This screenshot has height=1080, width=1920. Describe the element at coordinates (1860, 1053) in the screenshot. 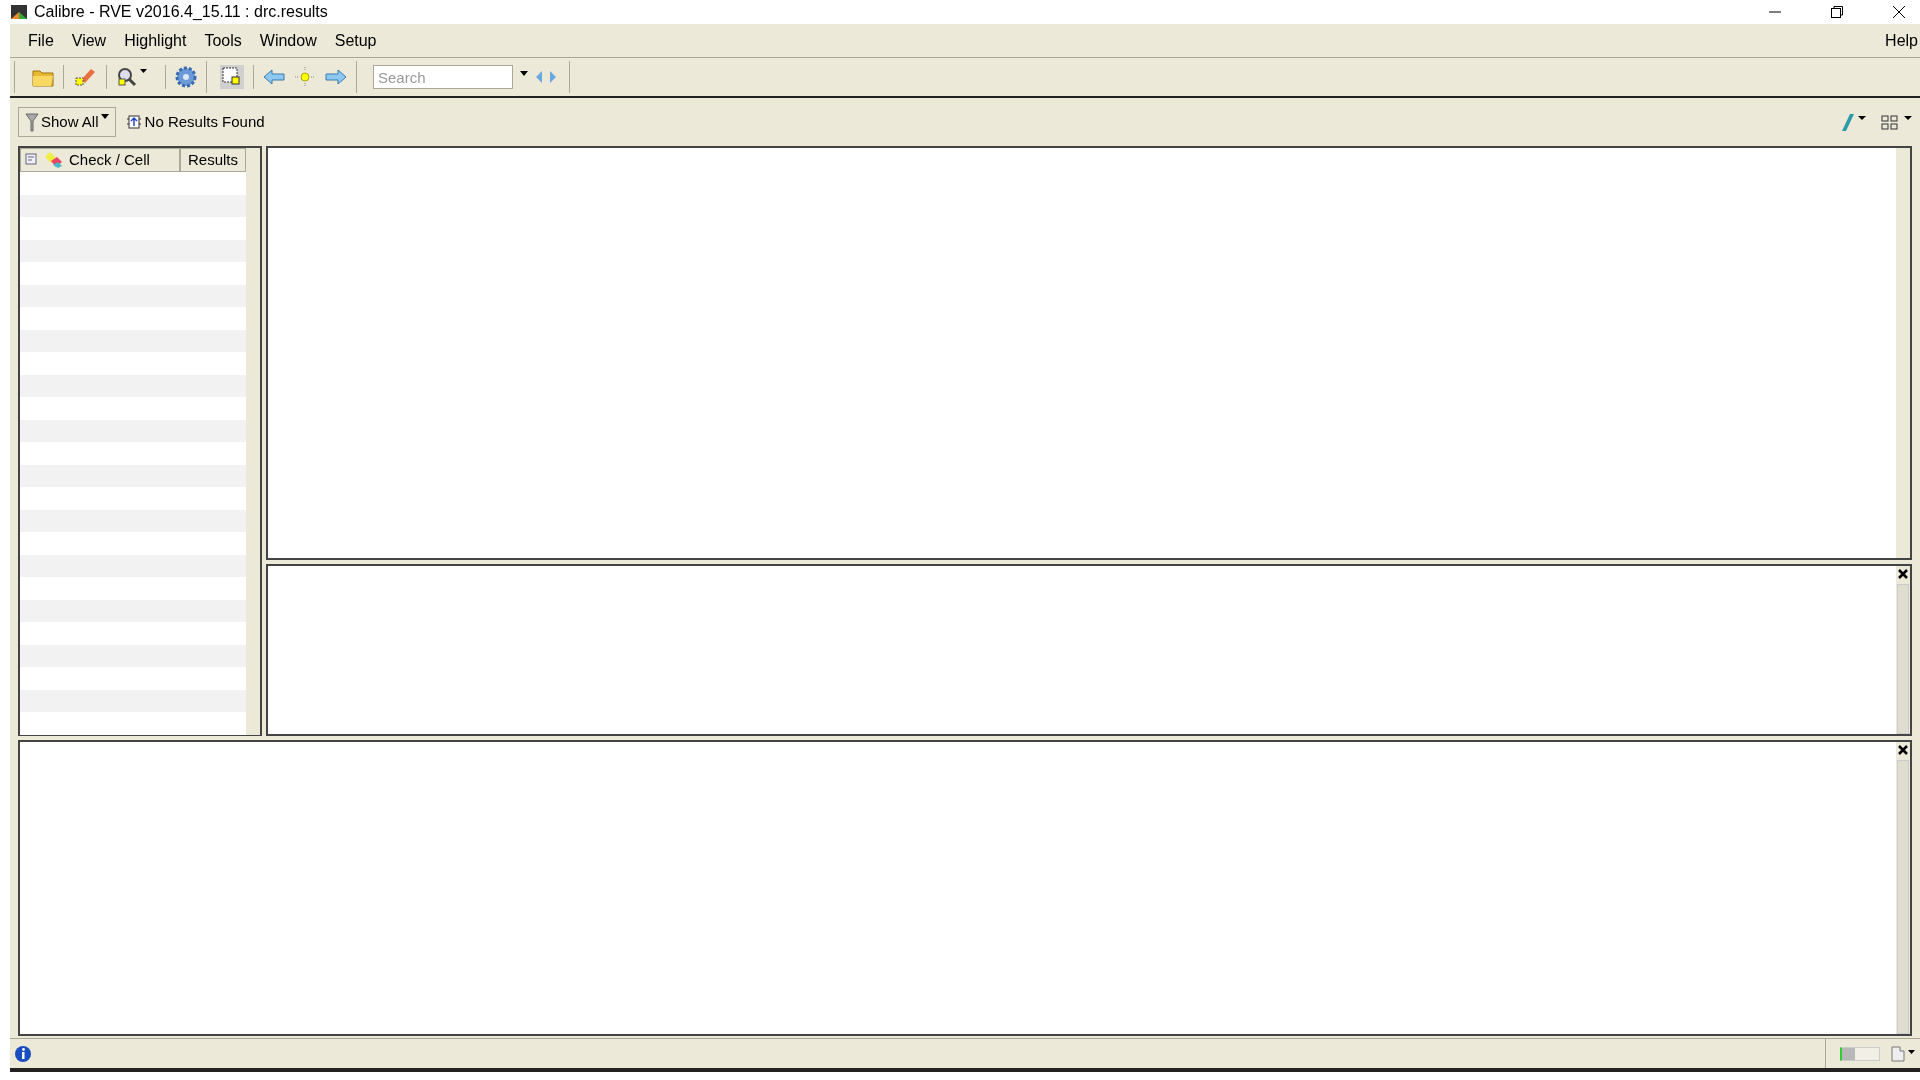

I see `memory-meter` at that location.